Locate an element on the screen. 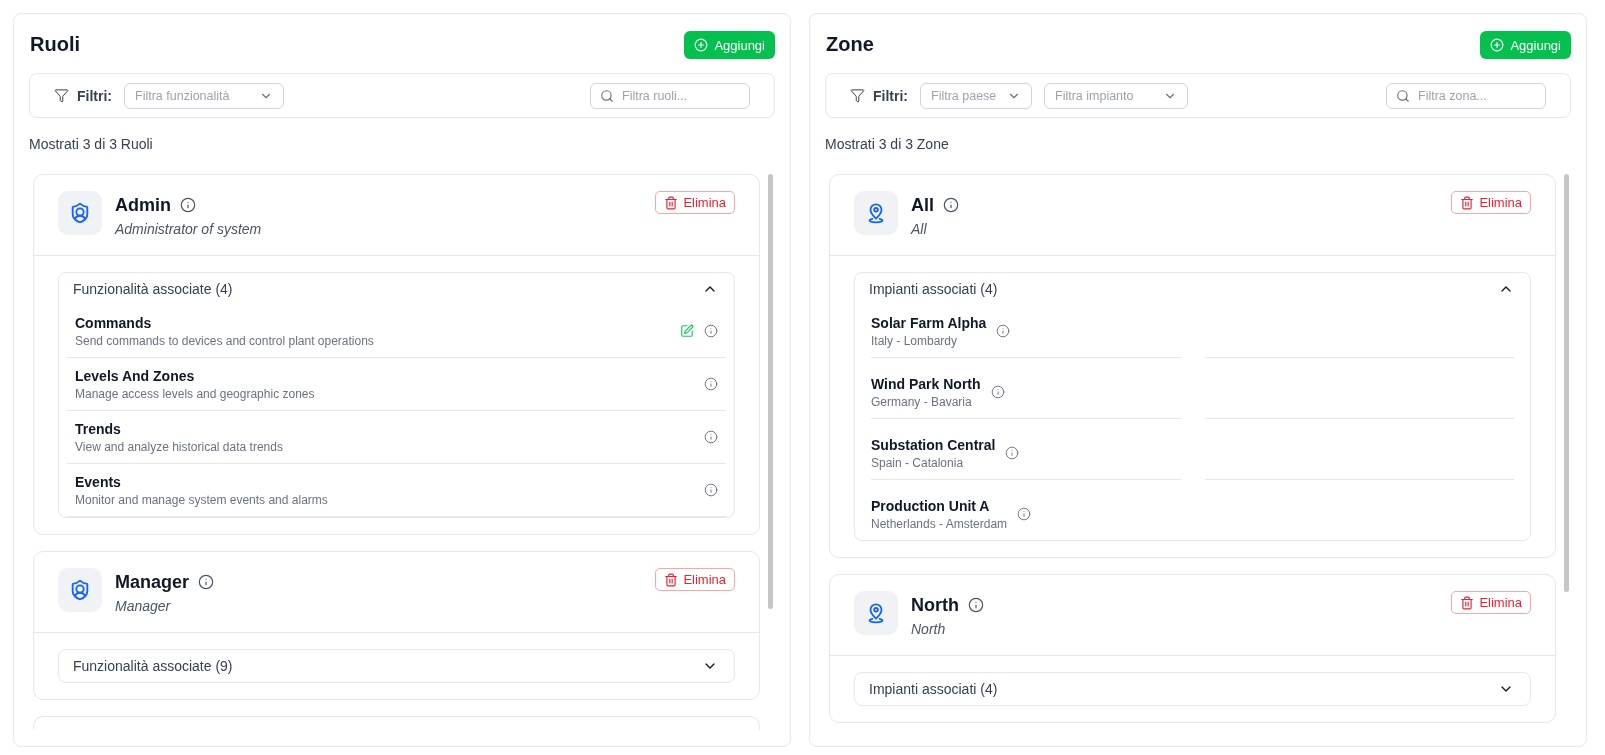 This screenshot has width=1605, height=755. plant-location: Spain - Catalonia is located at coordinates (918, 463).